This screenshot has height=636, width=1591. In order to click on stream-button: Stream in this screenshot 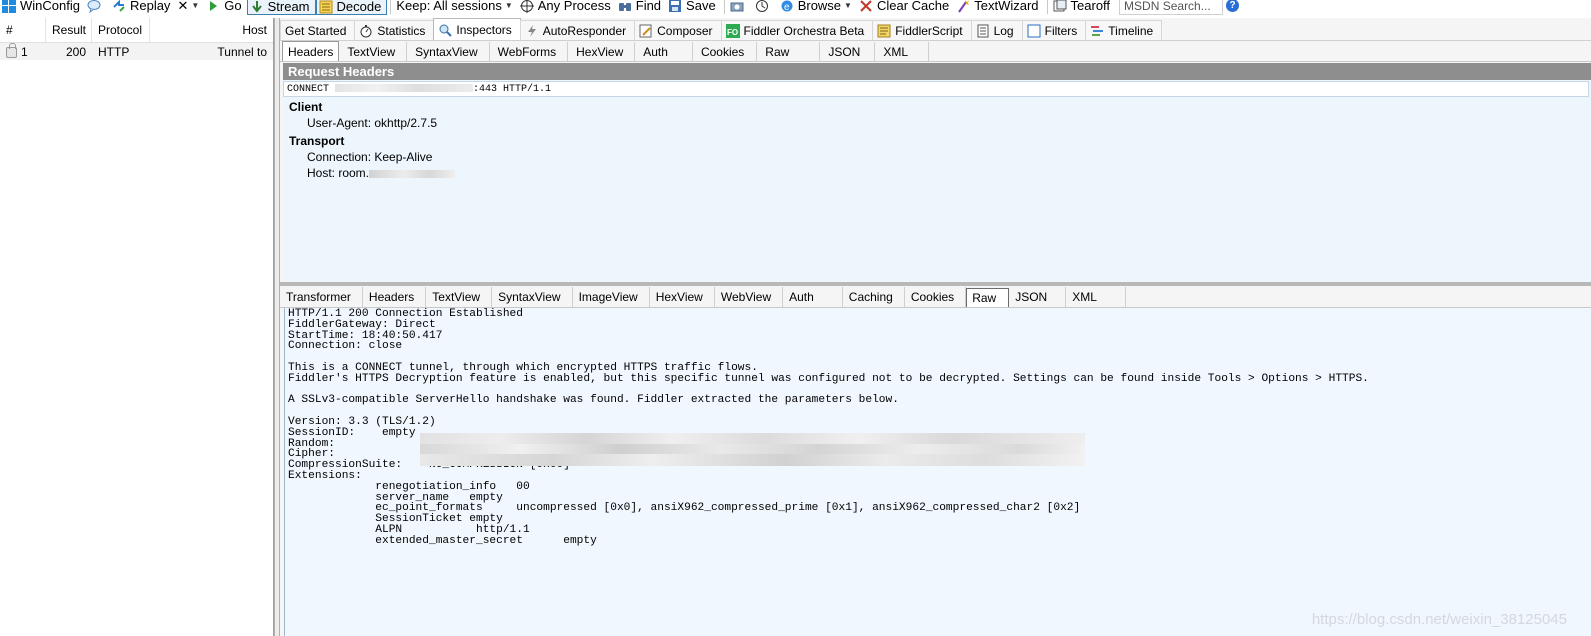, I will do `click(281, 7)`.